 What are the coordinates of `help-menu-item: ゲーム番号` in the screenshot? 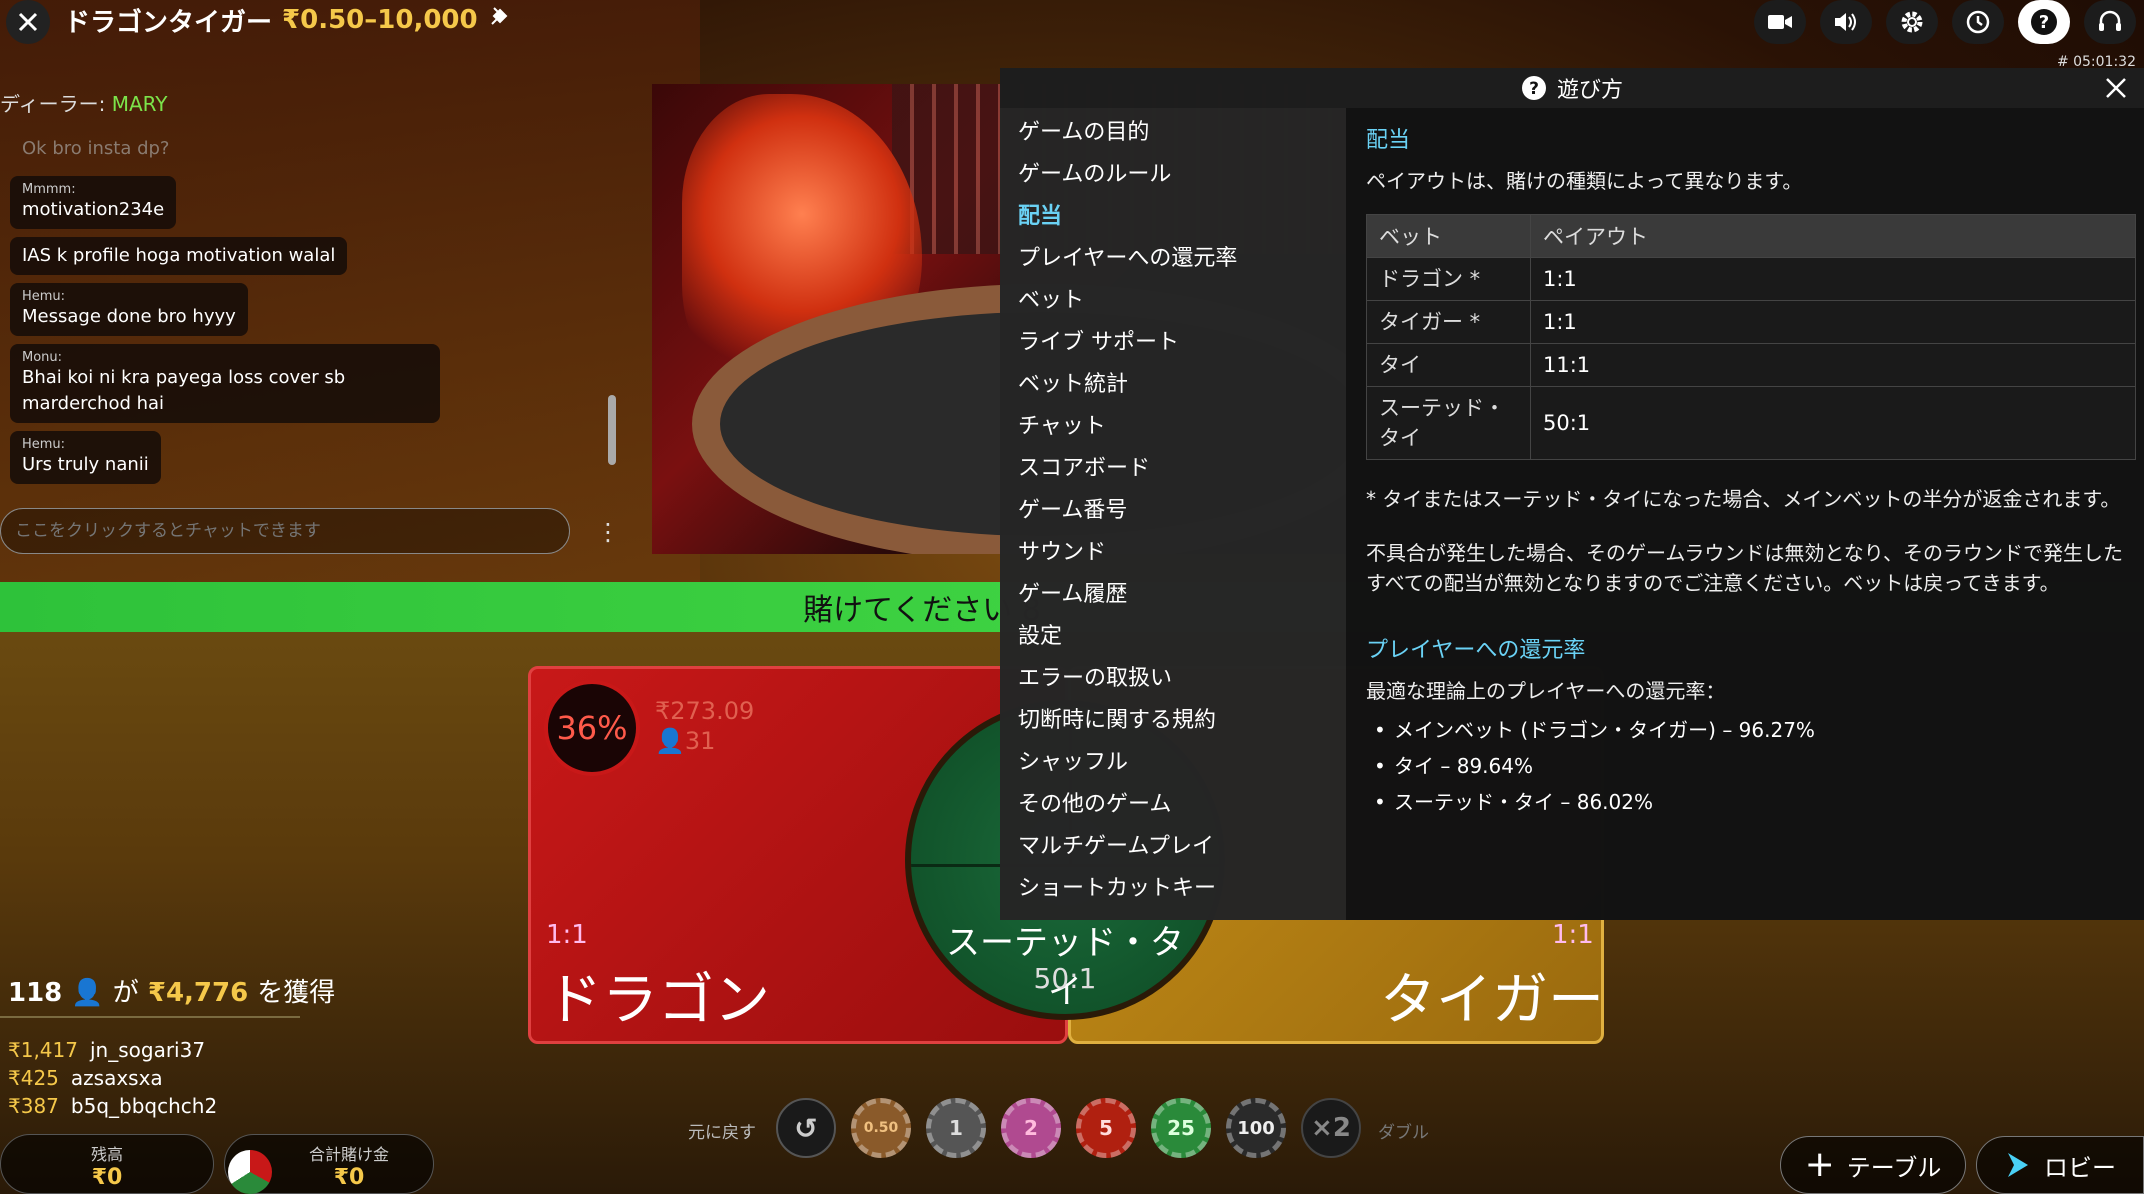 It's located at (1173, 511).